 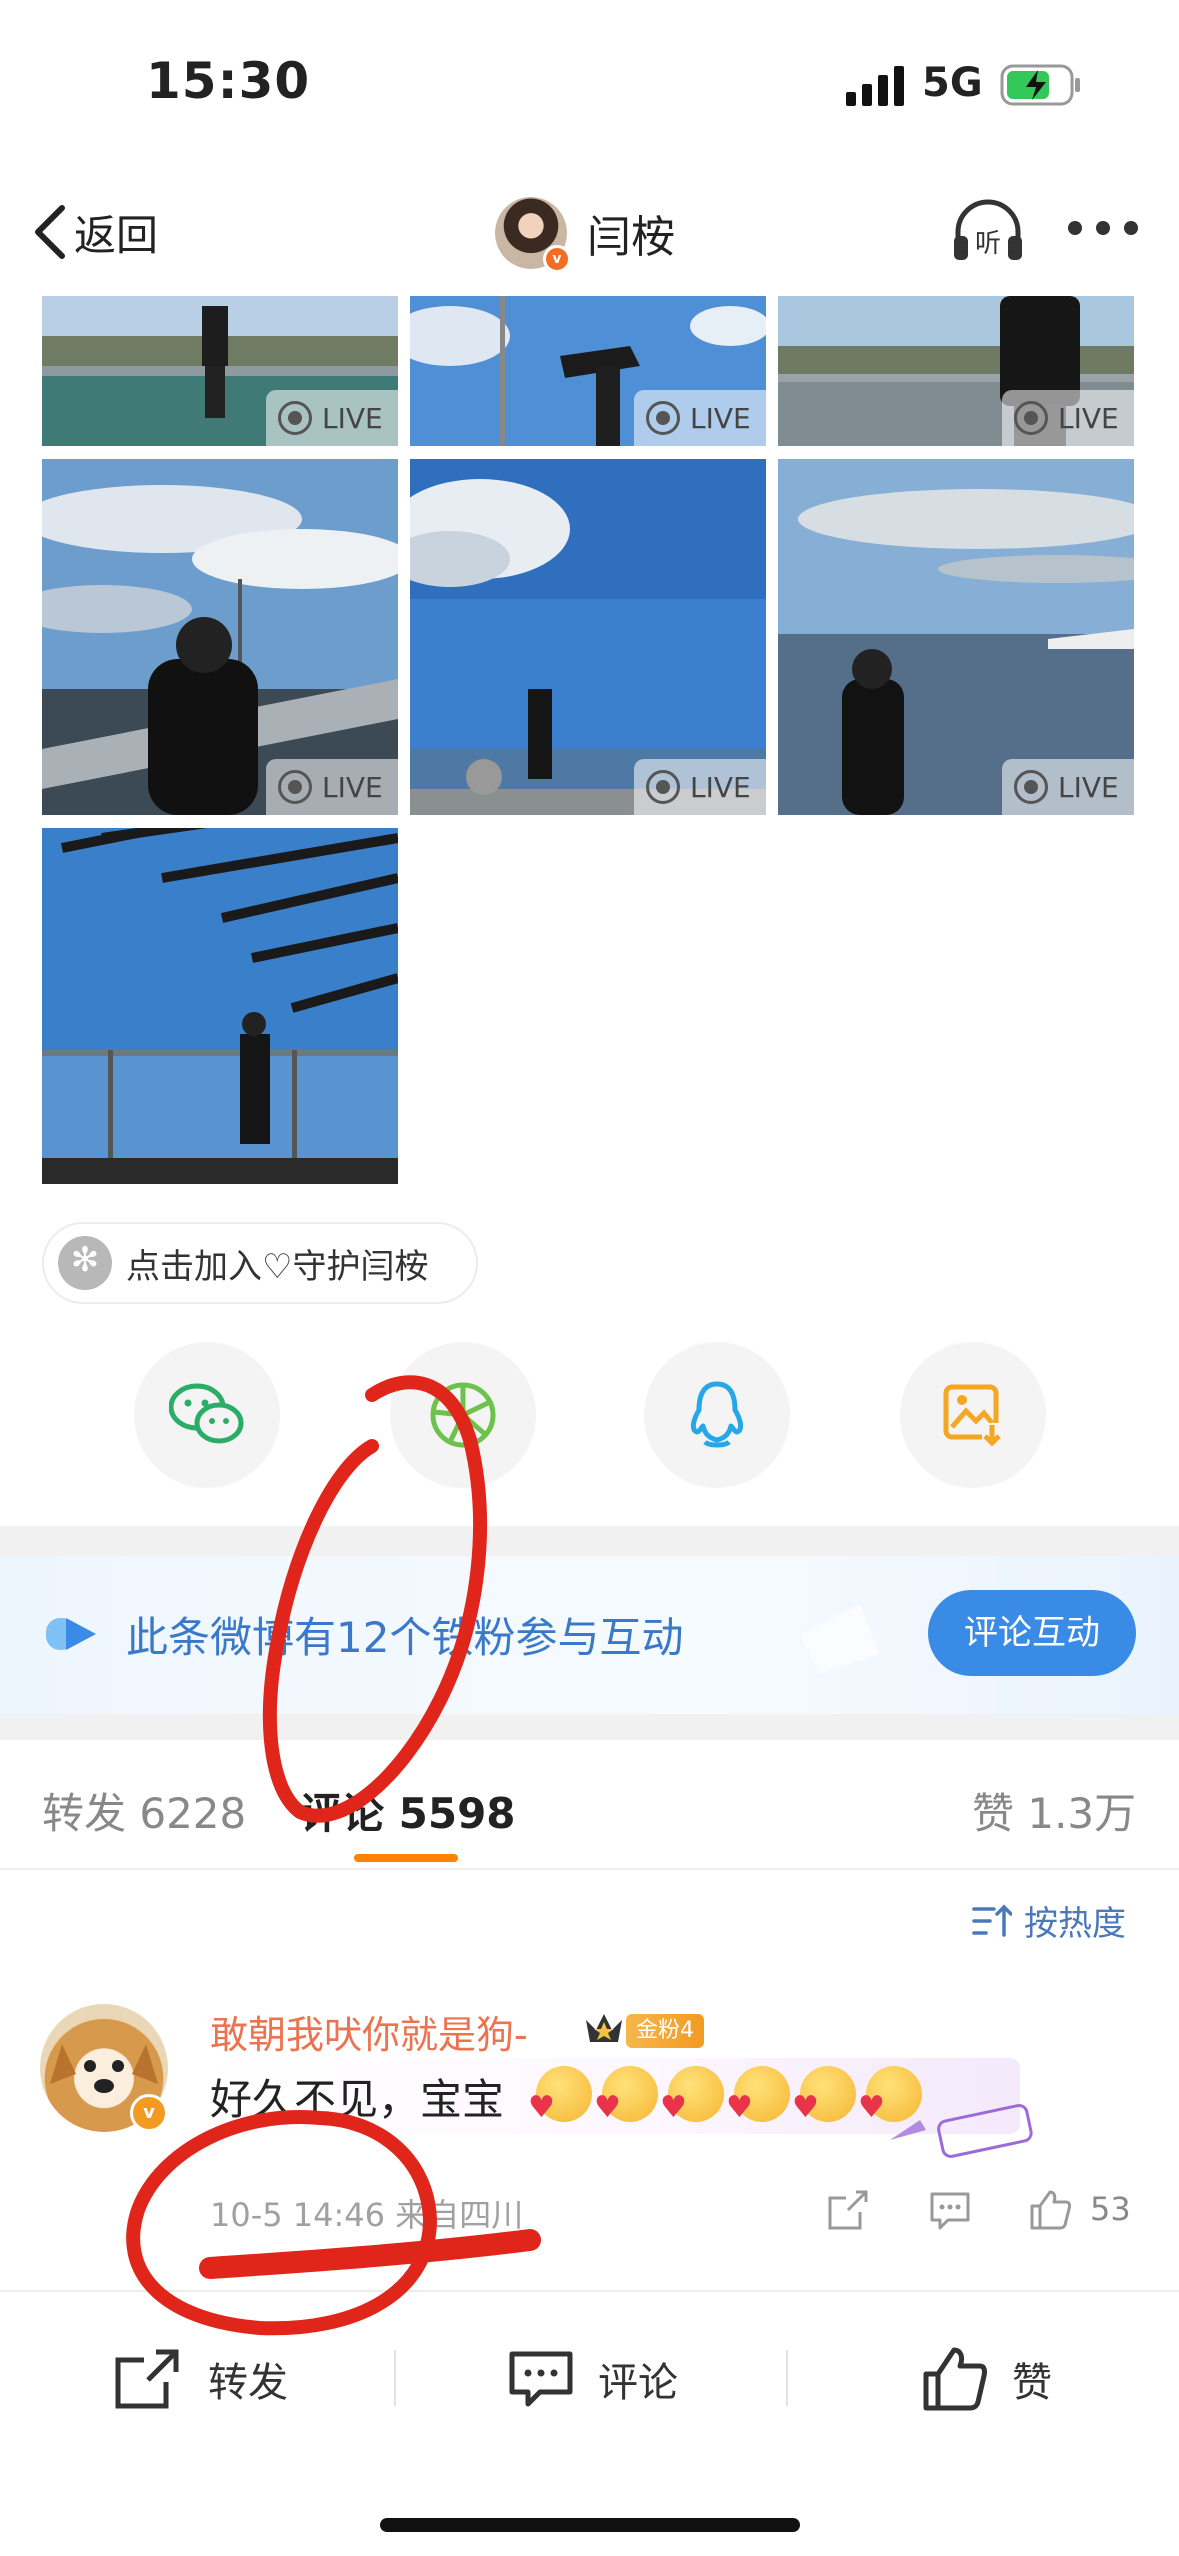 I want to click on crown-icon, so click(x=604, y=2028).